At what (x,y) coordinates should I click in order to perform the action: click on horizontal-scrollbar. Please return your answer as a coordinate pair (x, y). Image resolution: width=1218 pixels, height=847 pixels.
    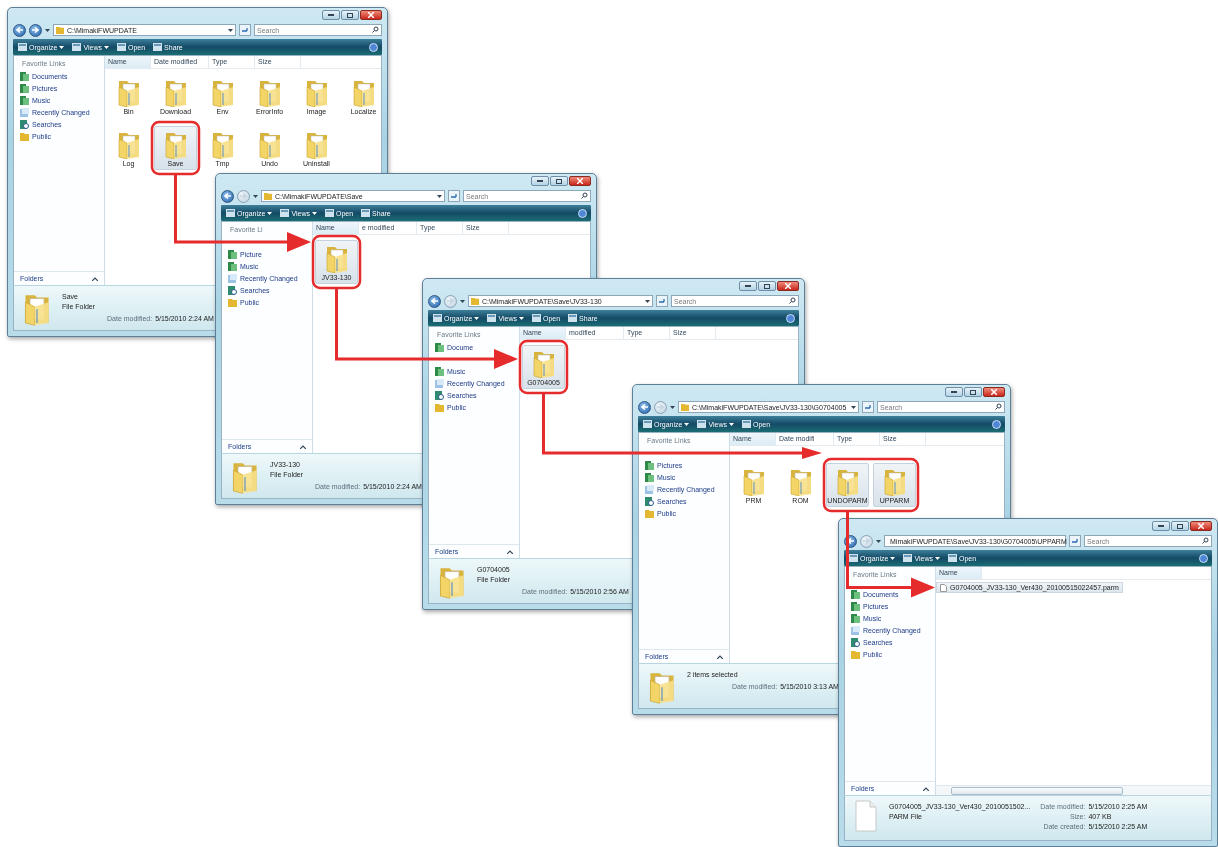
    Looking at the image, I should click on (1073, 790).